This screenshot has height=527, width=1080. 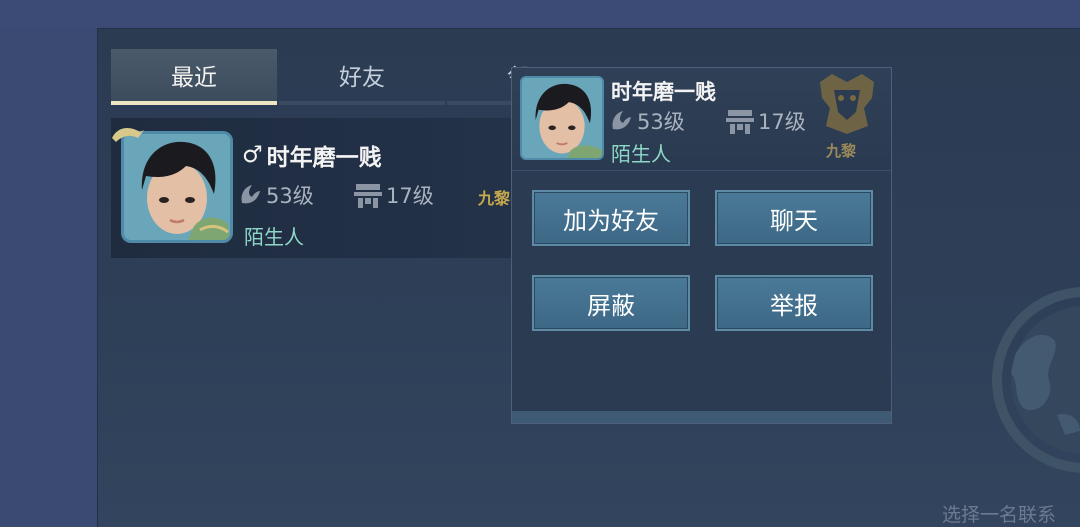 What do you see at coordinates (290, 196) in the screenshot?
I see `contact-level-text: 53级` at bounding box center [290, 196].